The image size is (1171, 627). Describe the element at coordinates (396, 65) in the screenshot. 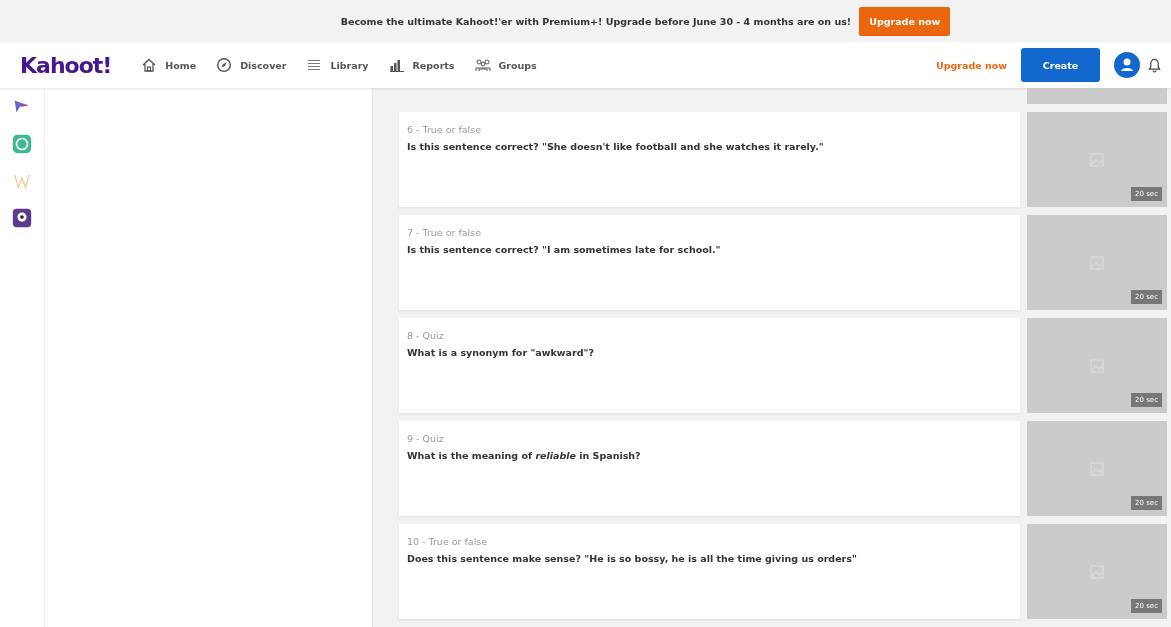

I see `bar-chart-icon` at that location.